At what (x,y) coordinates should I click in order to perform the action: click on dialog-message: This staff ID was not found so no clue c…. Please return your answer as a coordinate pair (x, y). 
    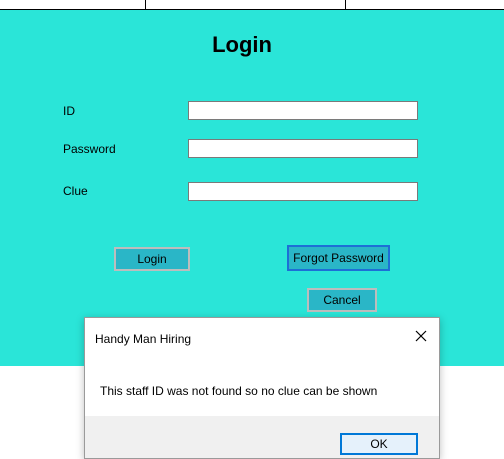
    Looking at the image, I should click on (239, 391).